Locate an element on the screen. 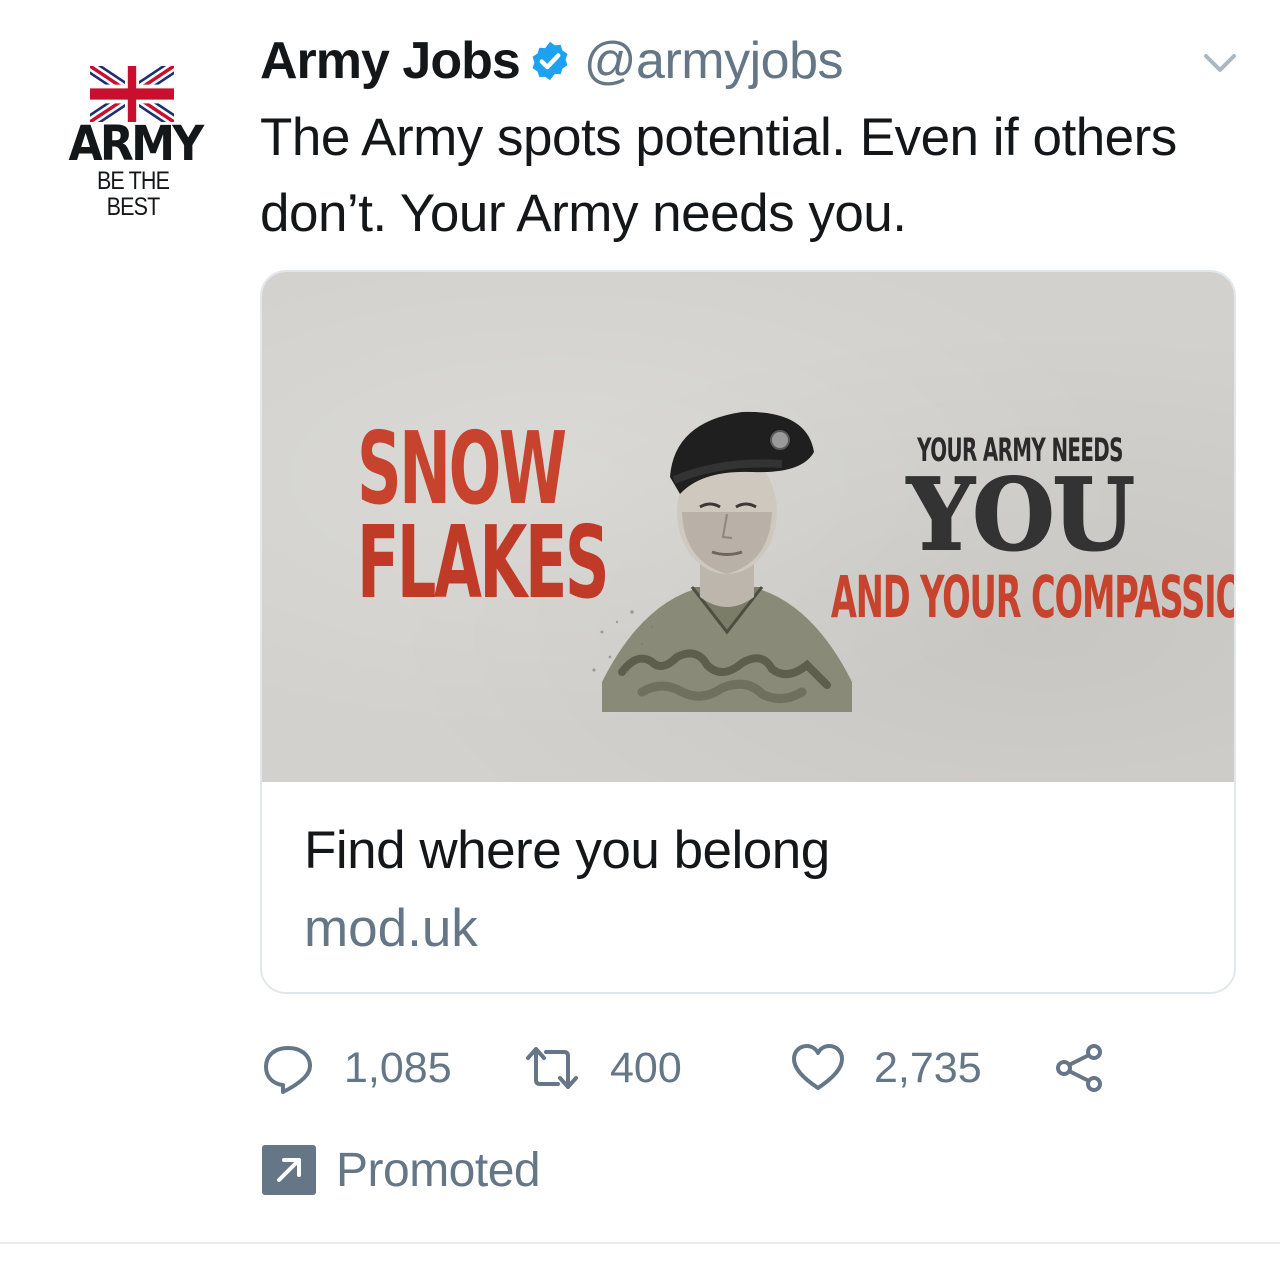  poster-headline-line-1: SNOW is located at coordinates (462, 468).